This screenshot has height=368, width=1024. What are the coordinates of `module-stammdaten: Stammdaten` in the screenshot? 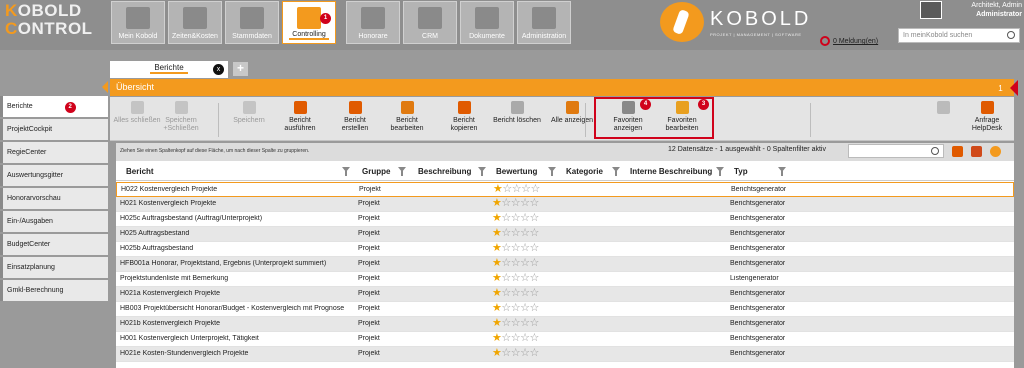 It's located at (252, 22).